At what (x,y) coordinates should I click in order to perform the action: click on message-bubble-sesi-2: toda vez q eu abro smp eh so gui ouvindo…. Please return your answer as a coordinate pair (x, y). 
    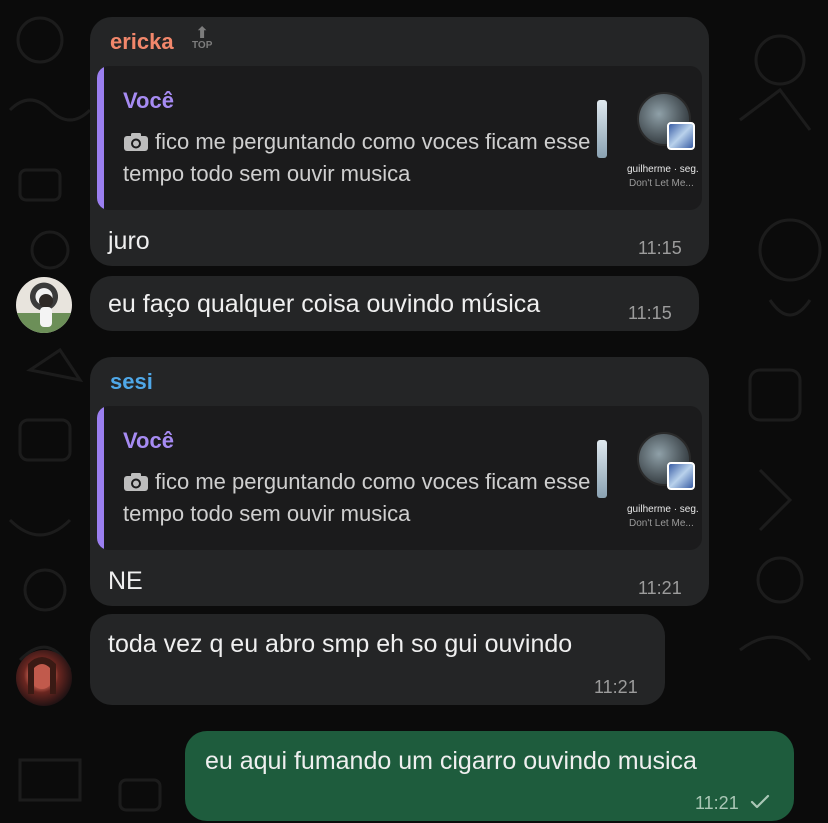
    Looking at the image, I should click on (377, 659).